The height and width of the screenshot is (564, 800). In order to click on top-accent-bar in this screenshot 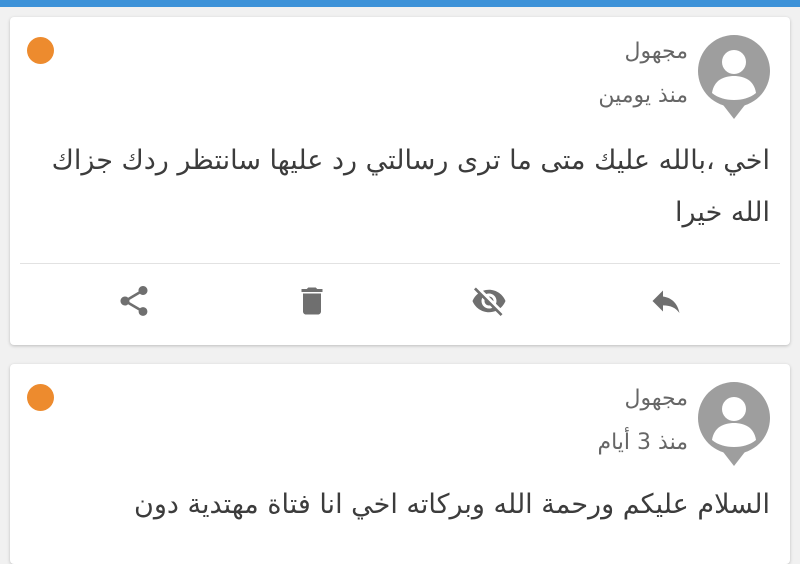, I will do `click(400, 3)`.